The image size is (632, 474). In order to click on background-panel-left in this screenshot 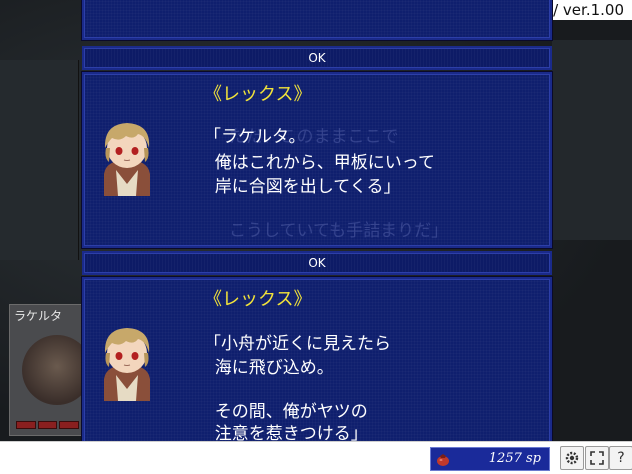, I will do `click(39, 160)`.